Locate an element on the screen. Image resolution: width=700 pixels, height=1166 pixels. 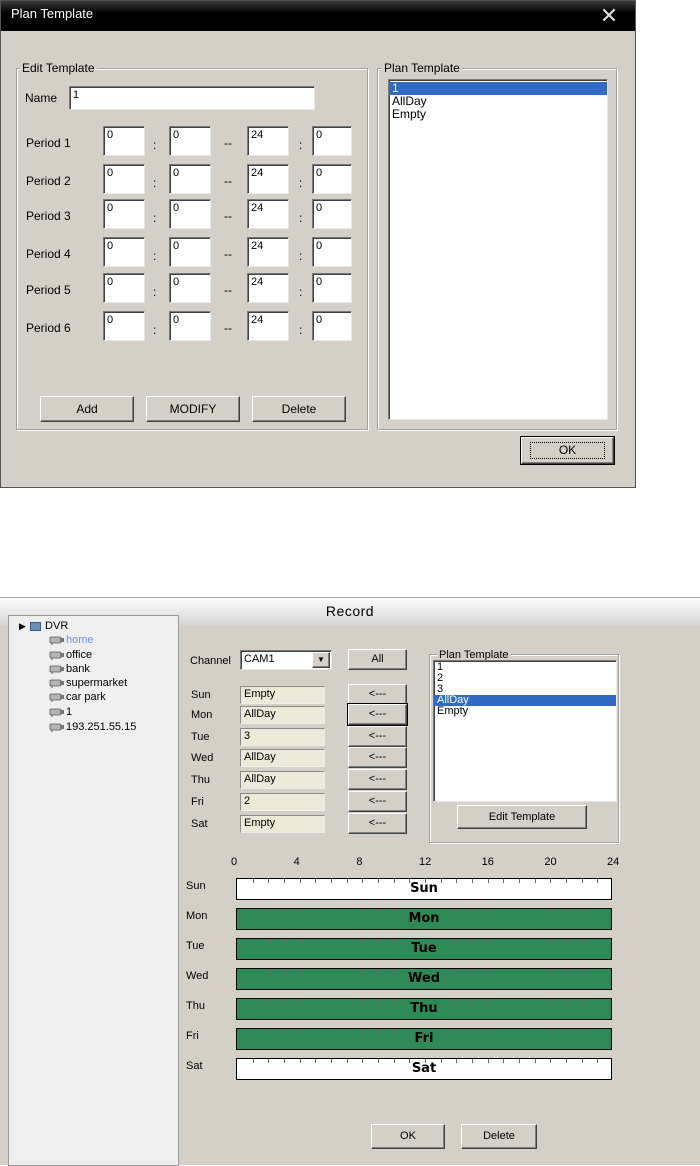
tree-item: car park is located at coordinates (77, 697).